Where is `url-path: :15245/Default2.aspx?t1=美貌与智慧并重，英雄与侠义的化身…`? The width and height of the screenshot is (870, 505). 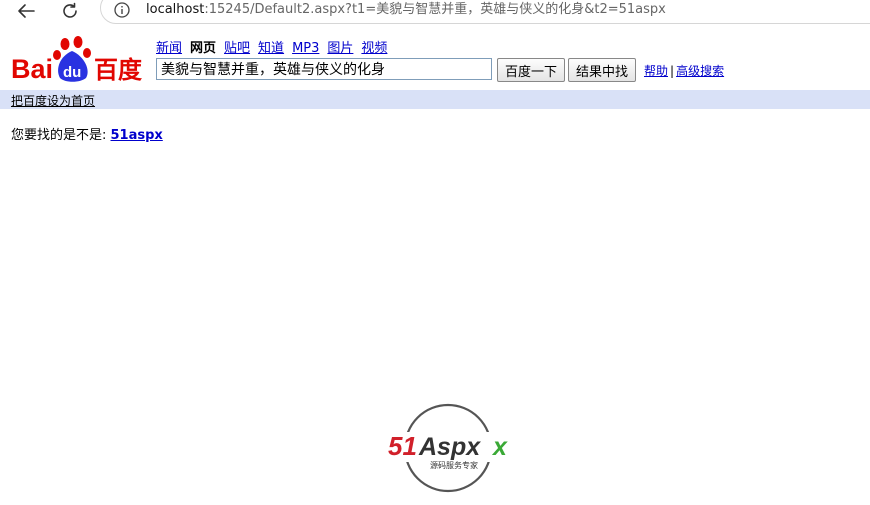 url-path: :15245/Default2.aspx?t1=美貌与智慧并重，英雄与侠义的化身… is located at coordinates (435, 9).